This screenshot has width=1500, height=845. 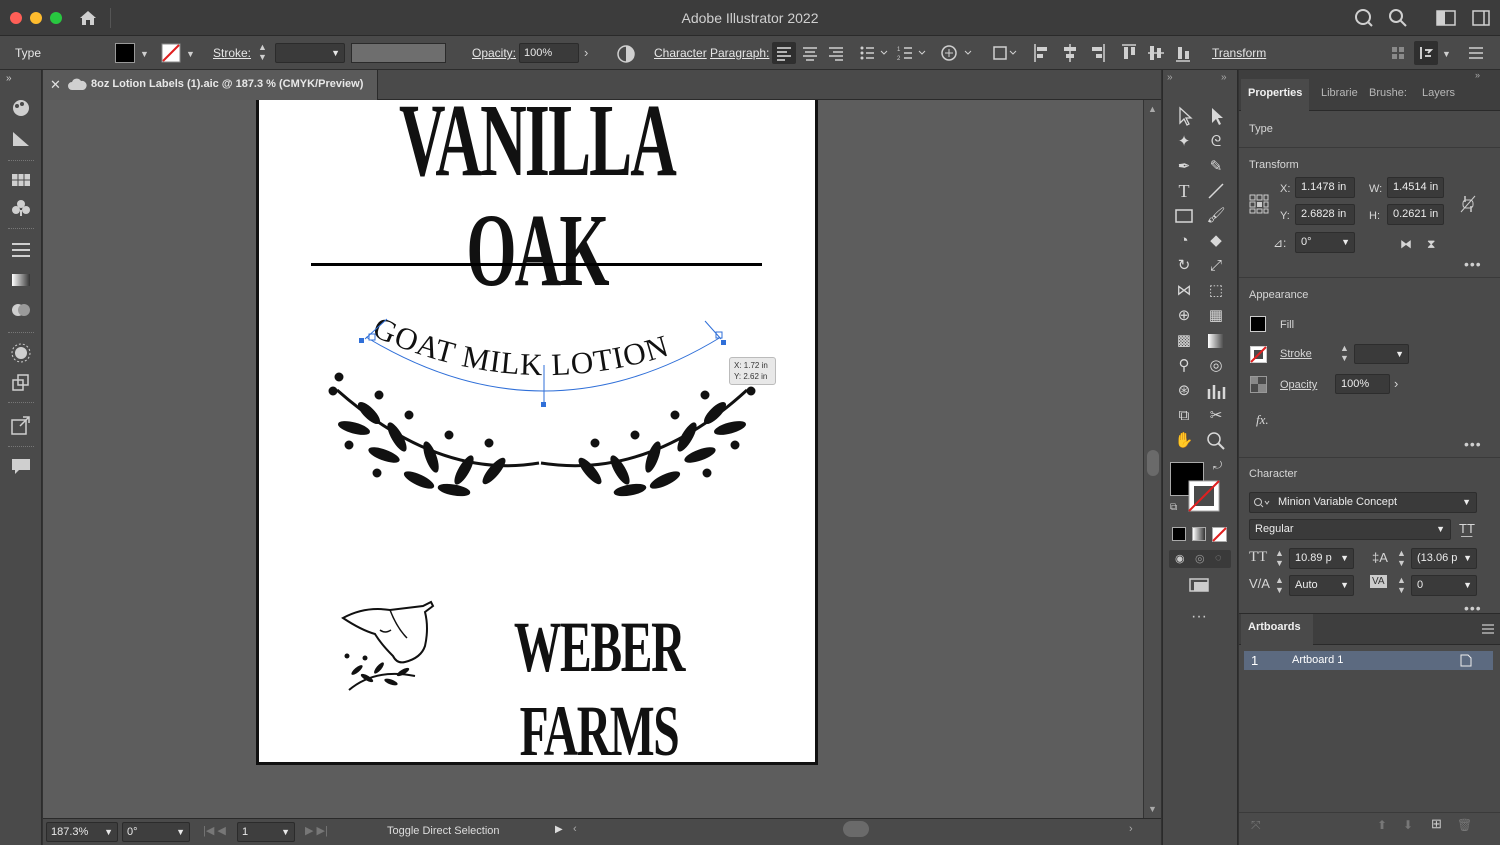 What do you see at coordinates (1216, 142) in the screenshot?
I see `lasso-tool-icon: ᘓ` at bounding box center [1216, 142].